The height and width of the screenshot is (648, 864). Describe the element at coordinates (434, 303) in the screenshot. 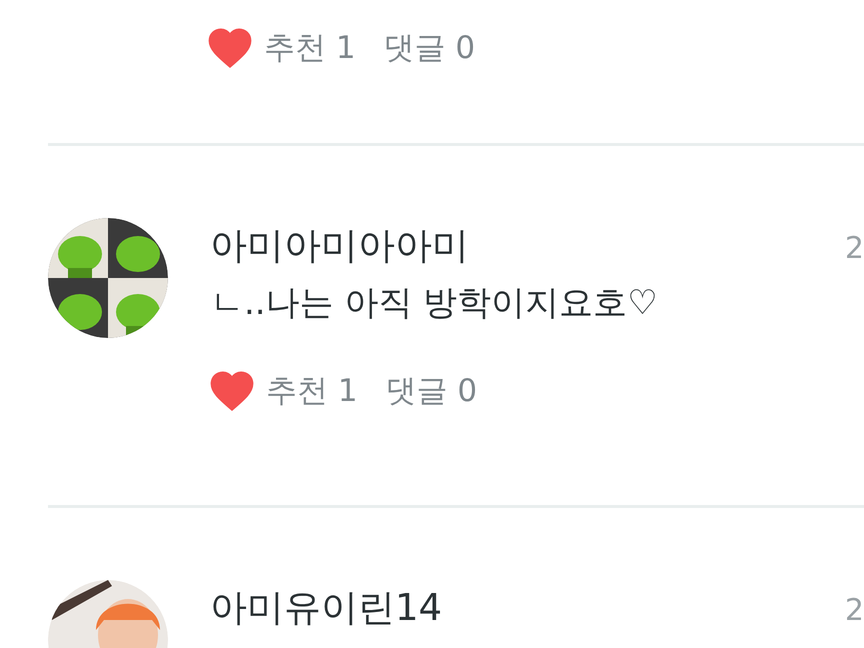

I see `comment-text: ㄴ..나는 아직 방학이지요호♡` at that location.